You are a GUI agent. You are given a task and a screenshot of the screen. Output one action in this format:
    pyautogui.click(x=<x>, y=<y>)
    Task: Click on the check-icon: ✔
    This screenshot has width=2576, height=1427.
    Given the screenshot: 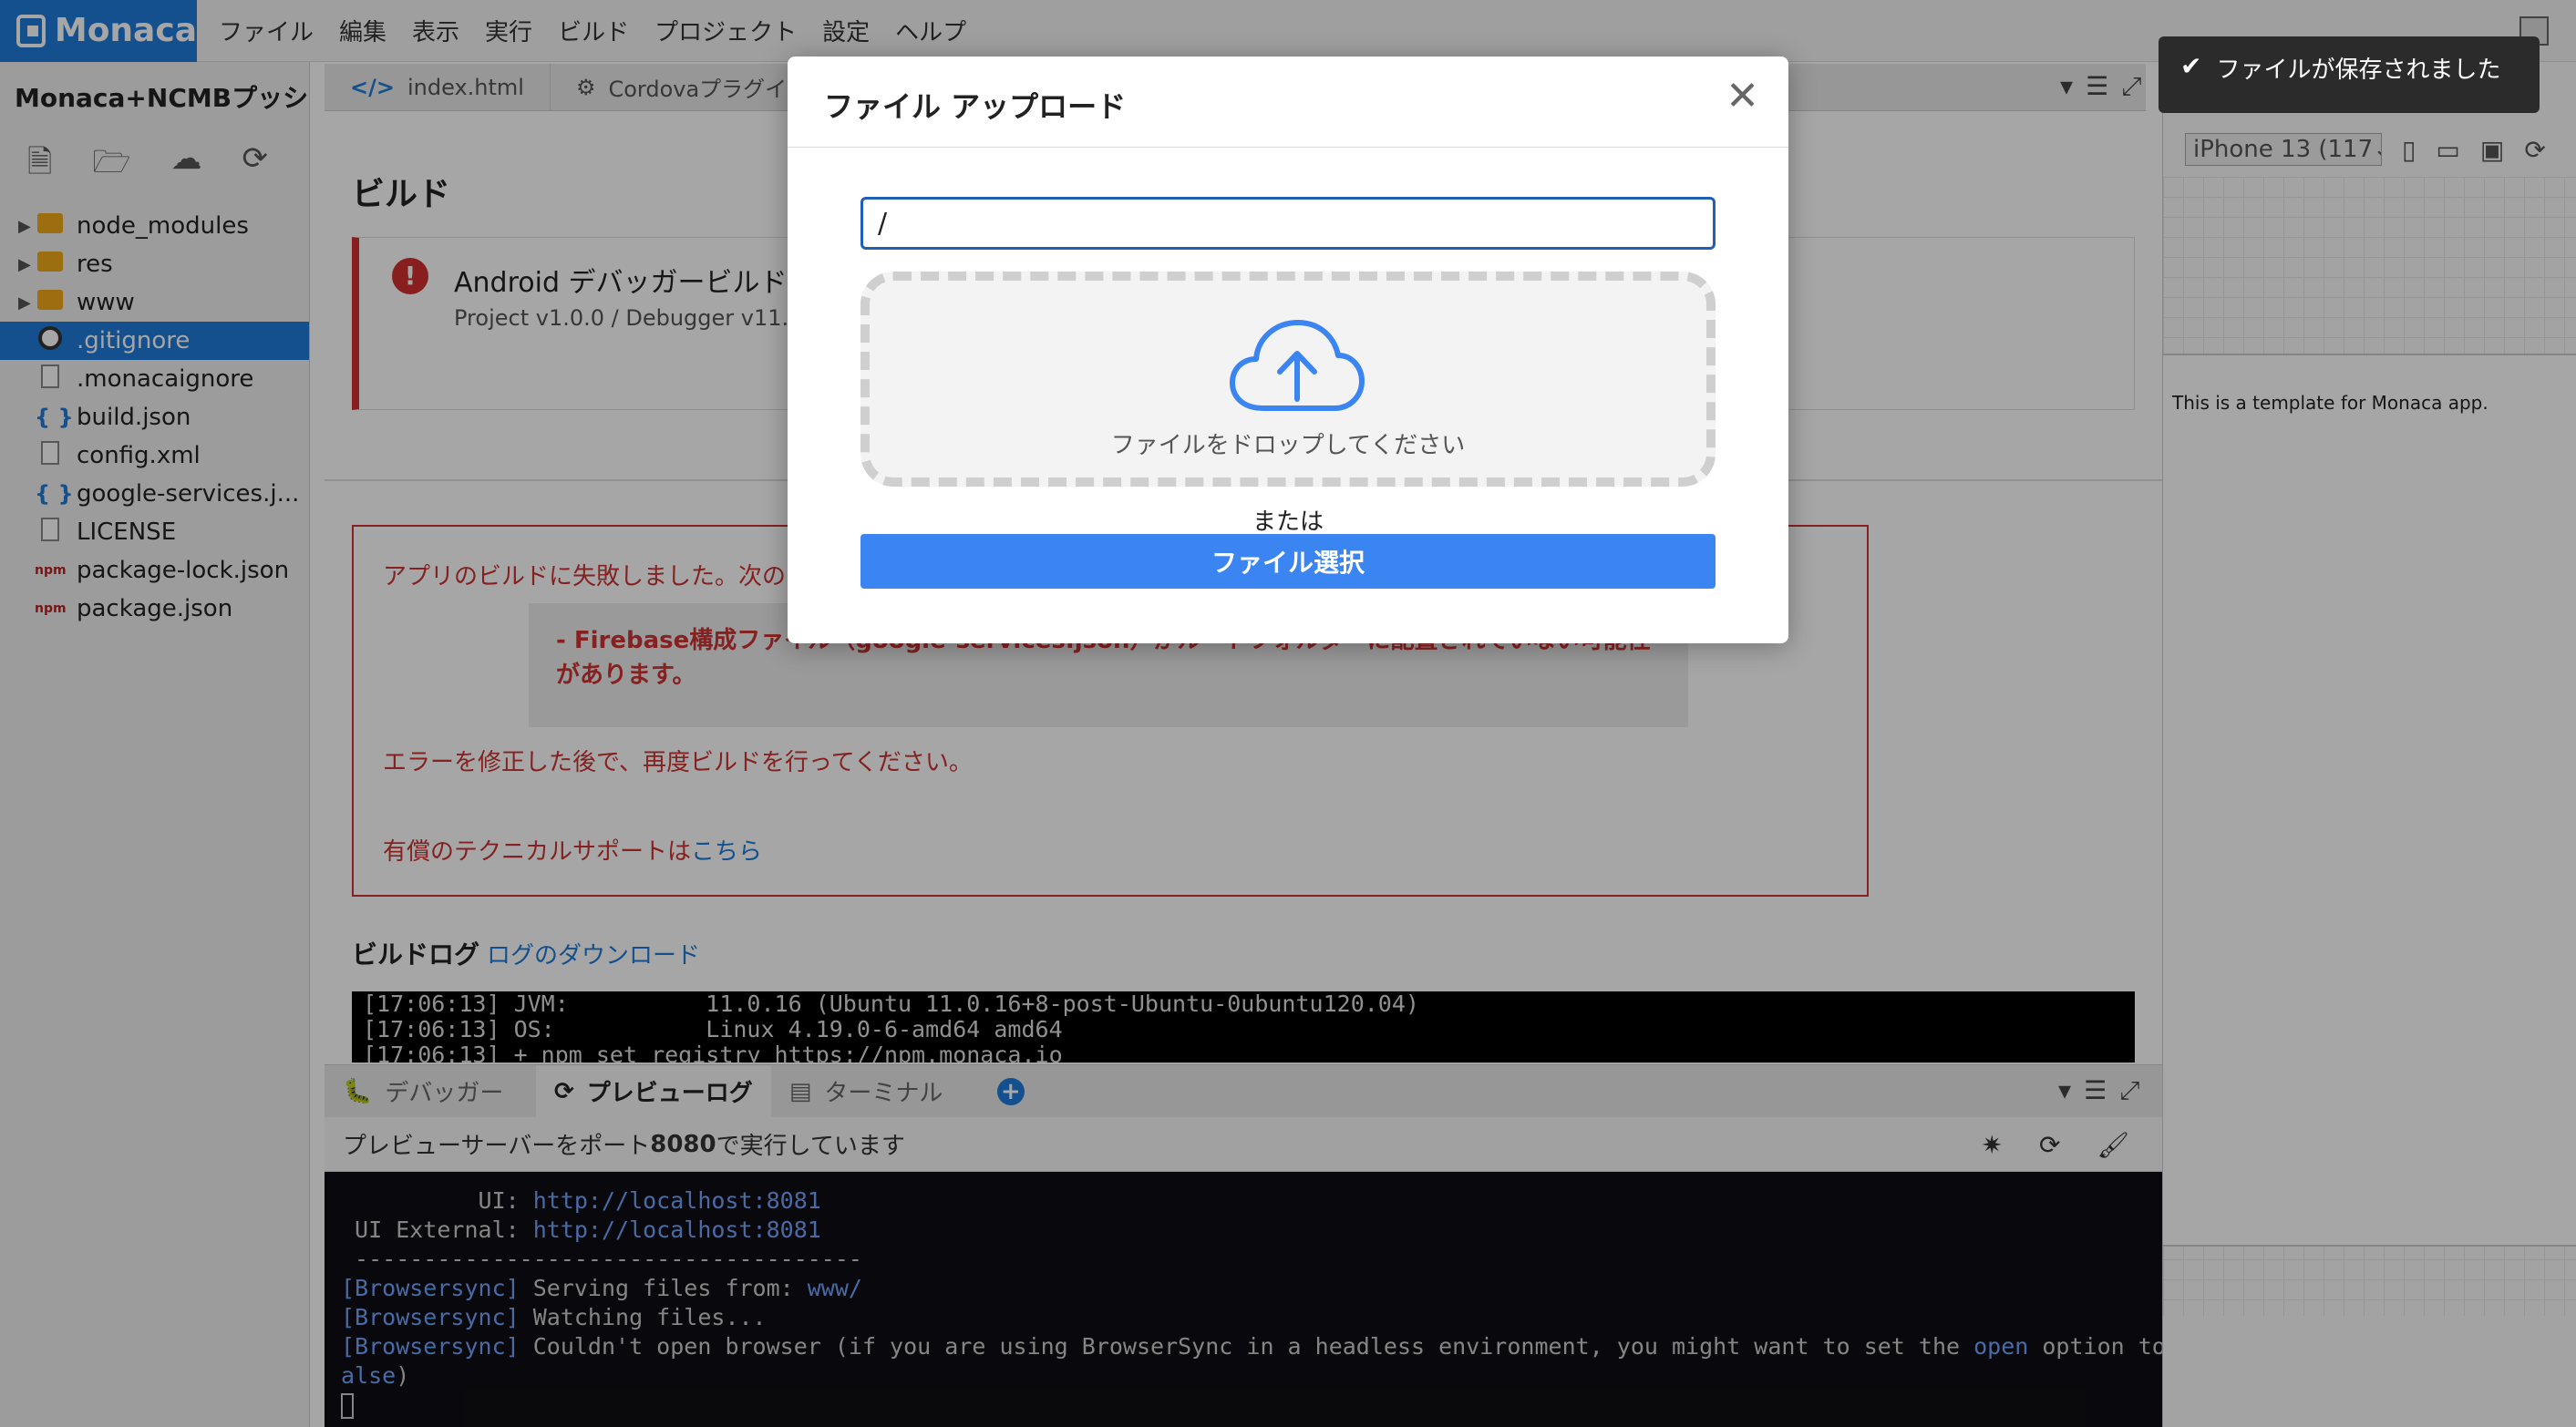 What is the action you would take?
    pyautogui.click(x=2191, y=66)
    